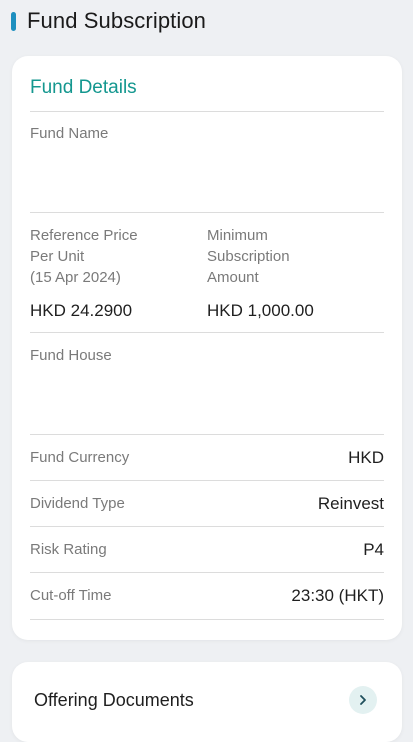 The image size is (413, 742). Describe the element at coordinates (75, 277) in the screenshot. I see `reference-price-label-line3: (15 Apr 2024)` at that location.